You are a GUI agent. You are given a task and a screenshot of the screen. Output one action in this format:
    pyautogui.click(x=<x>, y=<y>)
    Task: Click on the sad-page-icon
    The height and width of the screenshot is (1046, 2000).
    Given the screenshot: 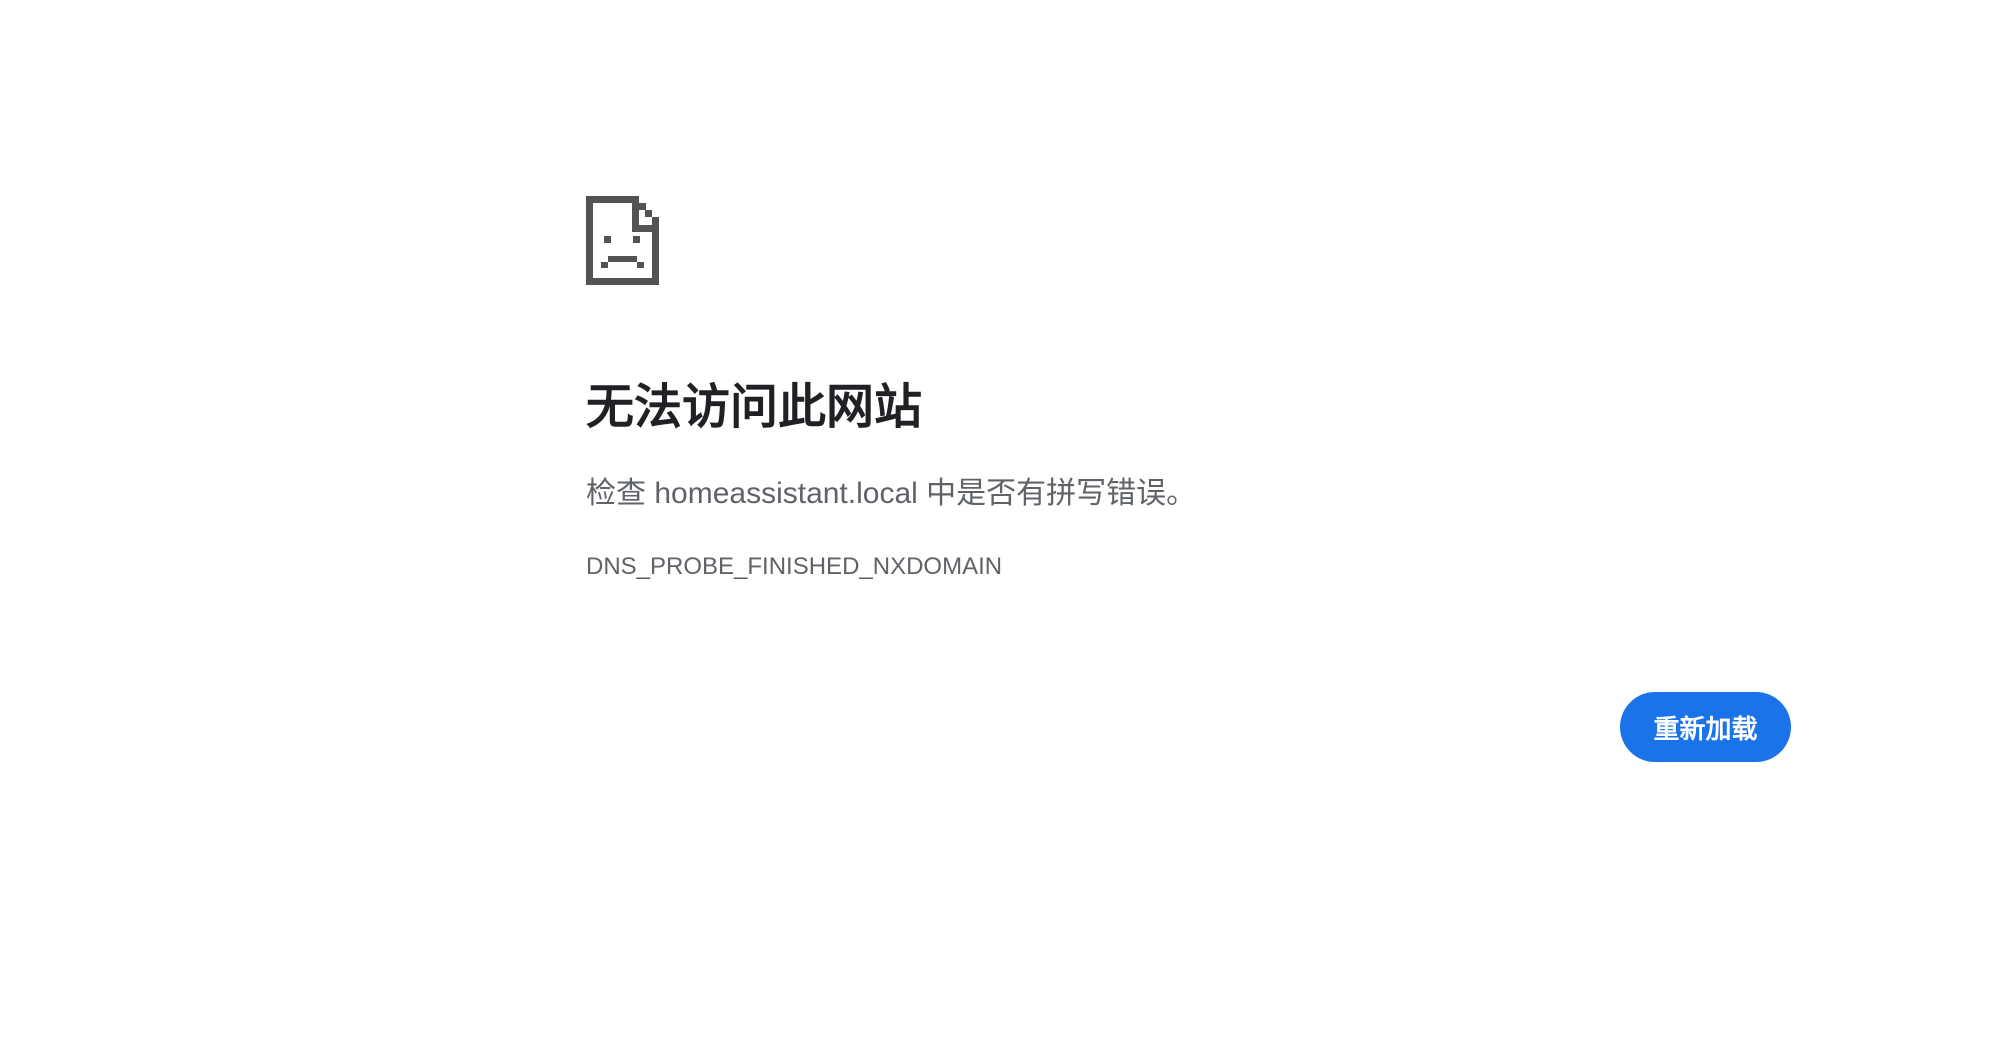 What is the action you would take?
    pyautogui.click(x=622, y=240)
    